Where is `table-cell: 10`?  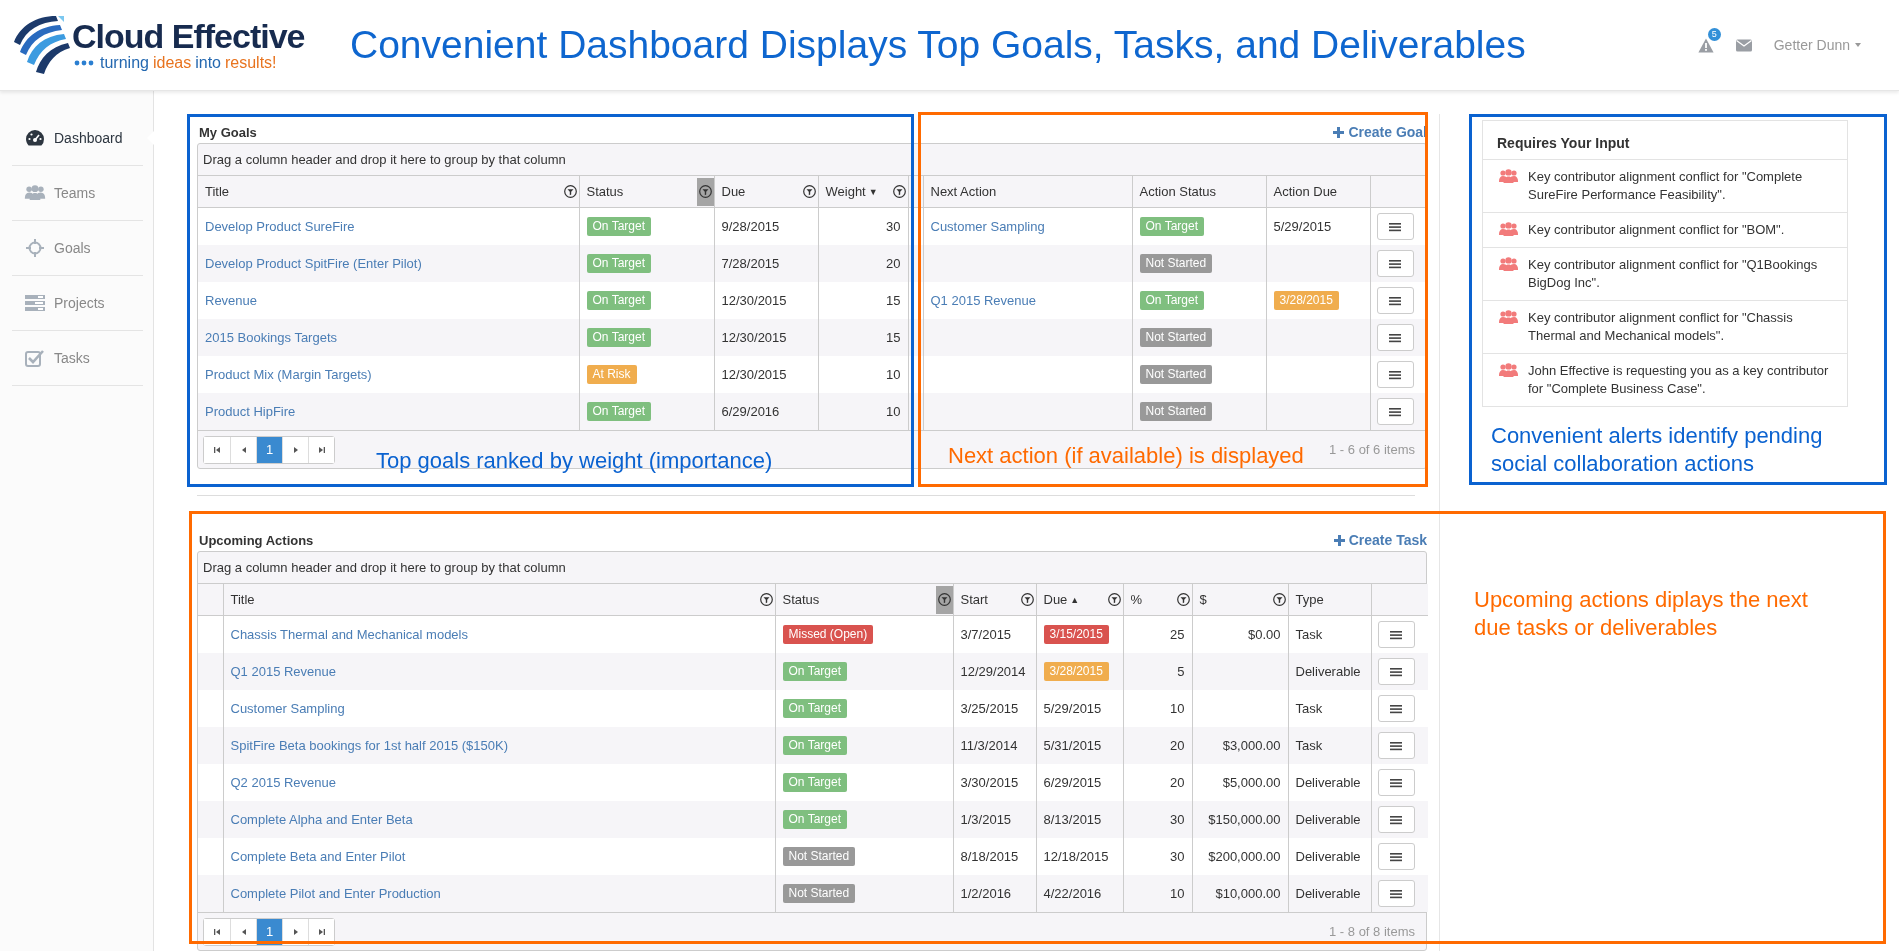
table-cell: 10 is located at coordinates (1157, 893).